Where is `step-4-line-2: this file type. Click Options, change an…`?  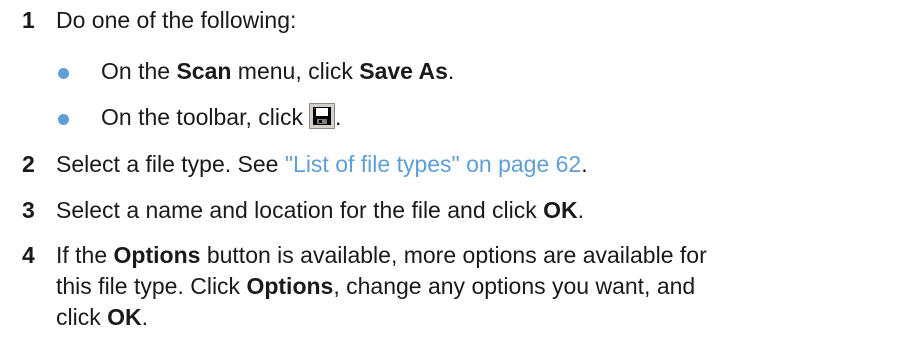
step-4-line-2: this file type. Click Options, change an… is located at coordinates (376, 286).